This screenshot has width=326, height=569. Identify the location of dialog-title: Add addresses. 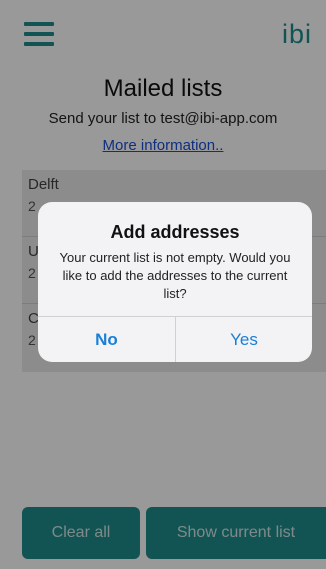
(175, 232).